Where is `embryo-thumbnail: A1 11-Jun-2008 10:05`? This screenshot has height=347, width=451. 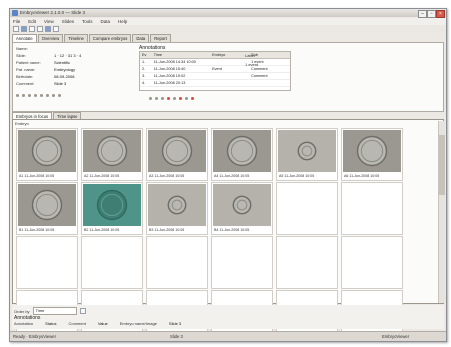 embryo-thumbnail: A1 11-Jun-2008 10:05 is located at coordinates (47, 154).